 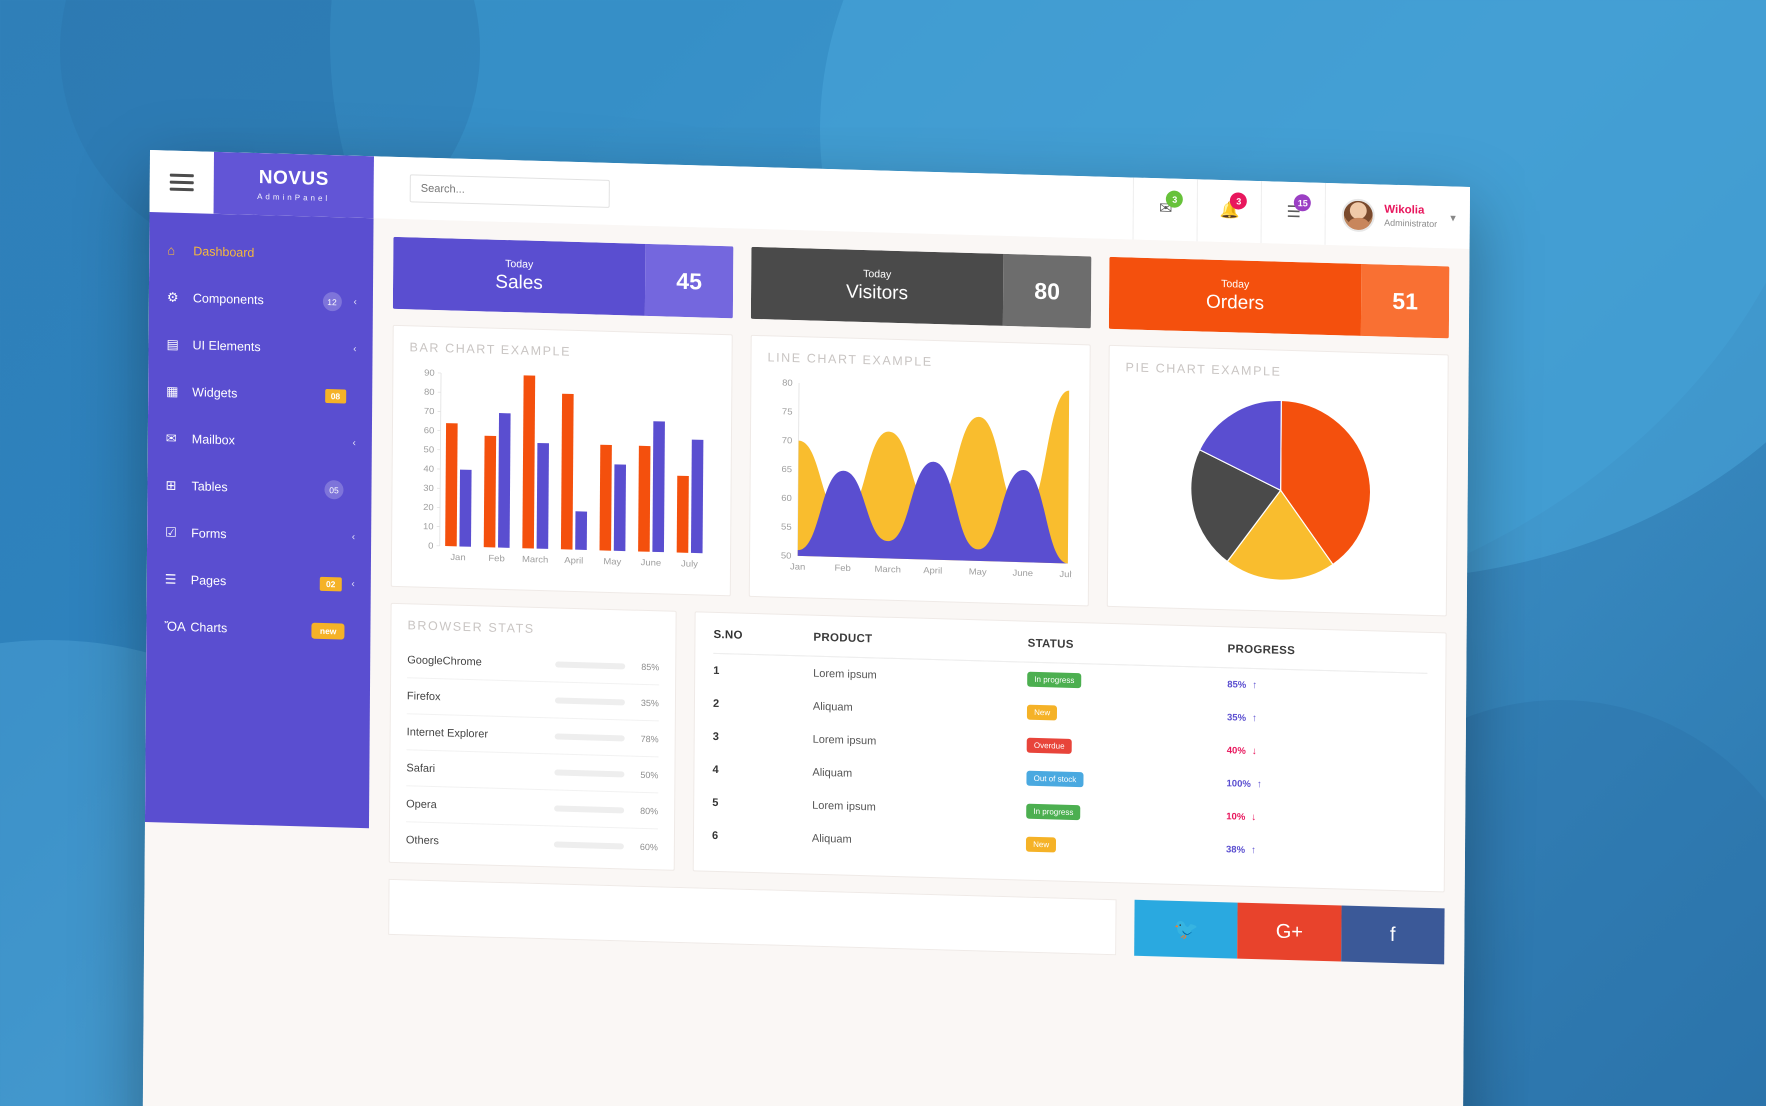 I want to click on cell-product: Aliquam, so click(x=831, y=839).